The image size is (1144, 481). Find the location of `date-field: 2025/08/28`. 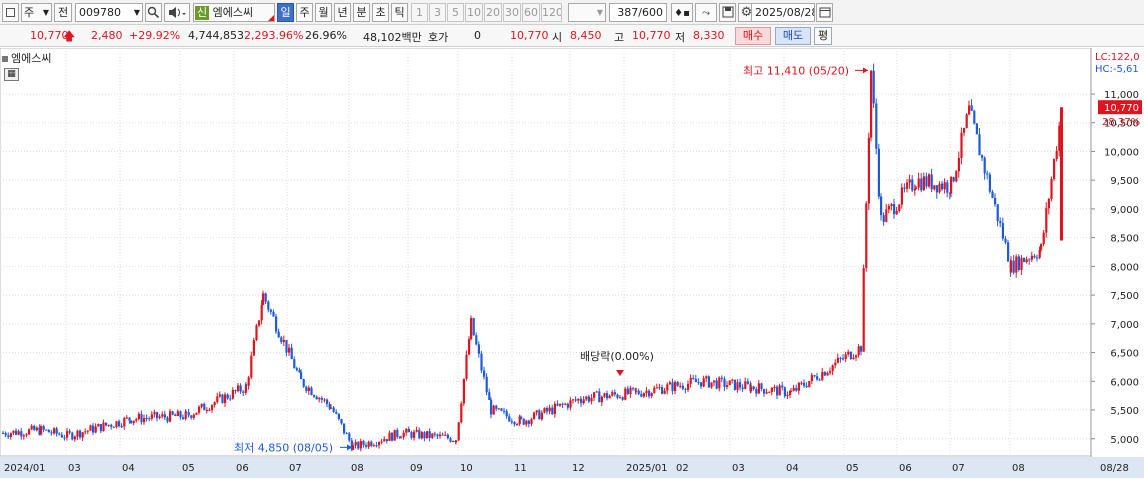

date-field: 2025/08/28 is located at coordinates (783, 12).